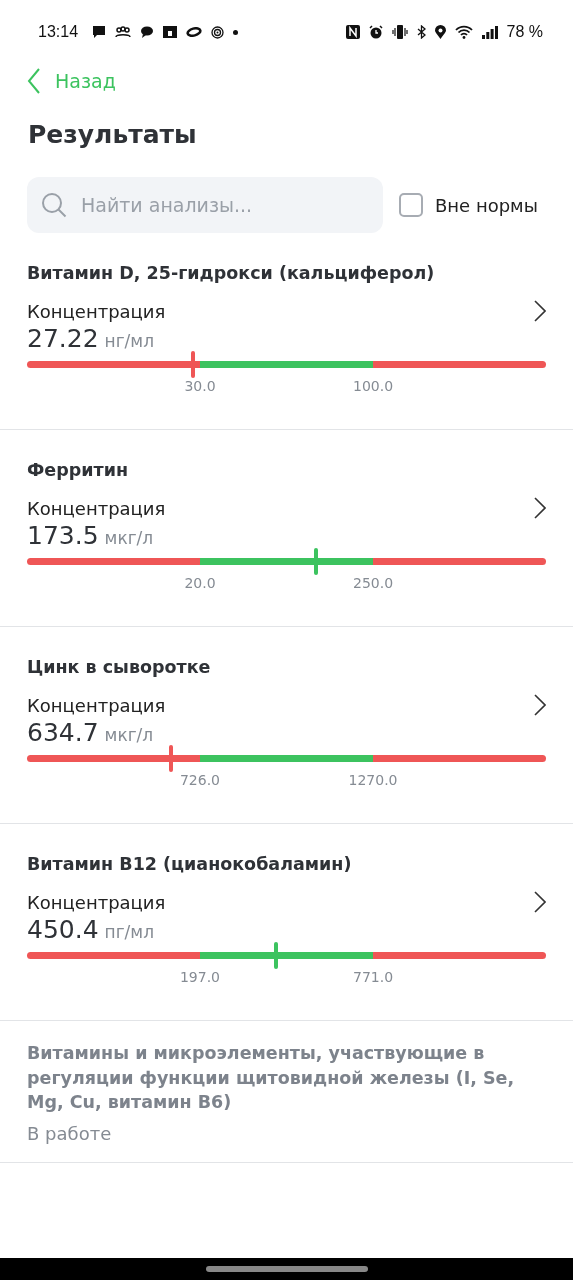  Describe the element at coordinates (231, 273) in the screenshot. I see `test-name: Витамин D, 25-гидрокси (кальциферол)` at that location.